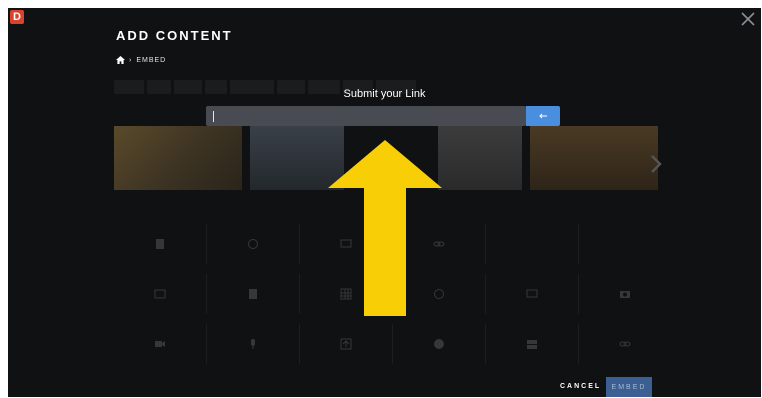 The height and width of the screenshot is (398, 762). I want to click on upload-icon, so click(346, 344).